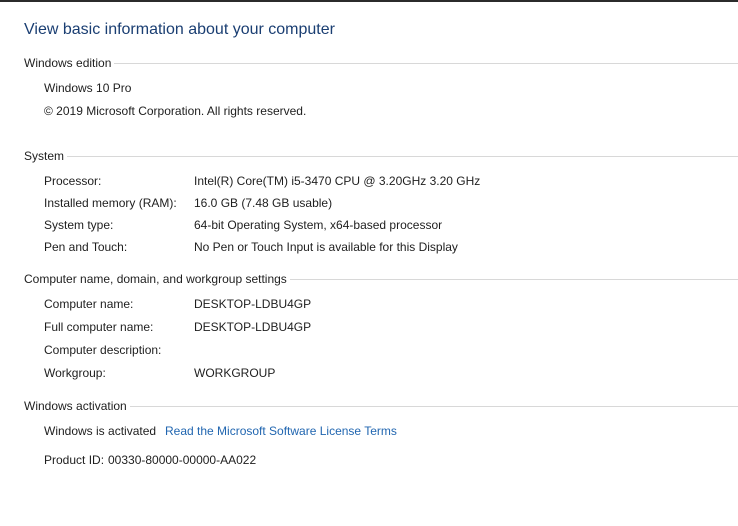  Describe the element at coordinates (99, 327) in the screenshot. I see `row-label: Full computer name:` at that location.